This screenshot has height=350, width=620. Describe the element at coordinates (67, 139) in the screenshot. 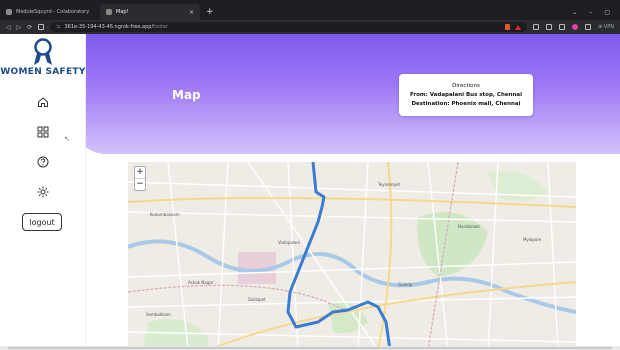

I see `mouse-cursor-icon: ↖` at that location.